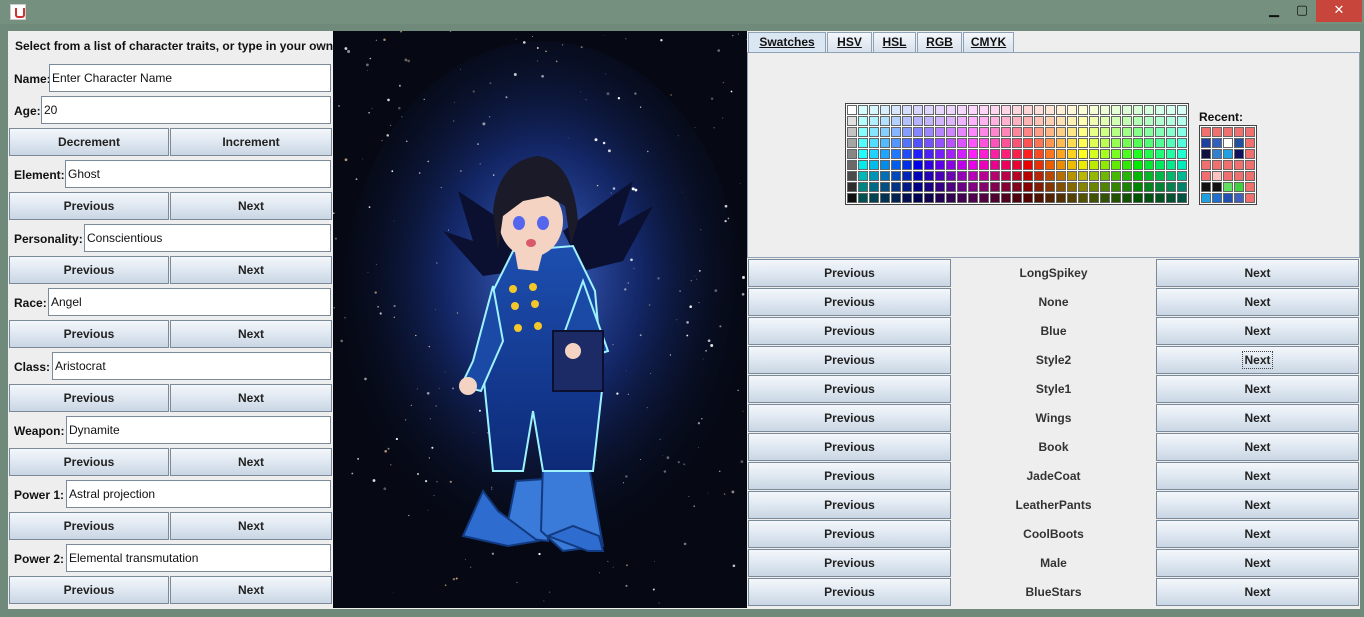 The height and width of the screenshot is (617, 1364). What do you see at coordinates (186, 110) in the screenshot?
I see `age-field: 20` at bounding box center [186, 110].